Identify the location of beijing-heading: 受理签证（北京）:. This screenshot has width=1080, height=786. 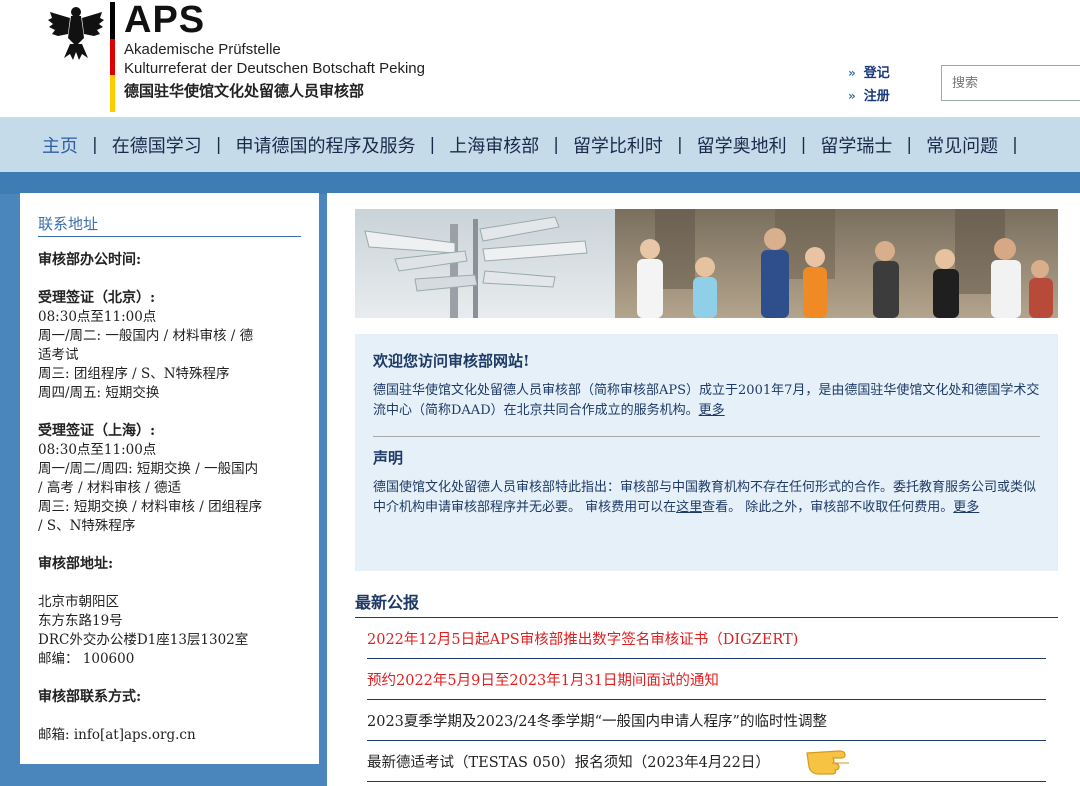
(97, 298).